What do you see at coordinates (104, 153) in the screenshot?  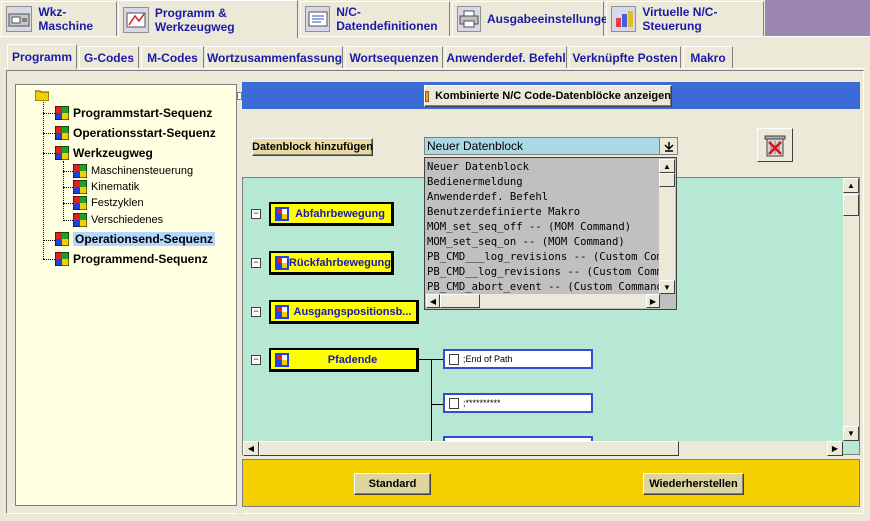 I see `tree-item-werkzeugweg: Werkzeugweg` at bounding box center [104, 153].